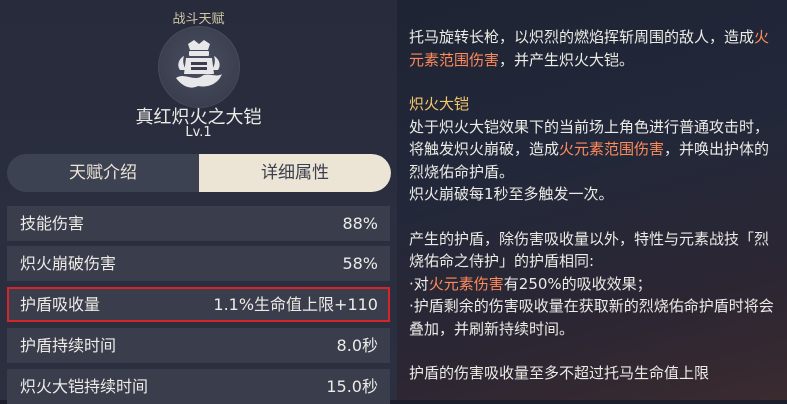 Image resolution: width=787 pixels, height=404 pixels. What do you see at coordinates (466, 283) in the screenshot?
I see `pyro-keyword: 火元素伤害` at bounding box center [466, 283].